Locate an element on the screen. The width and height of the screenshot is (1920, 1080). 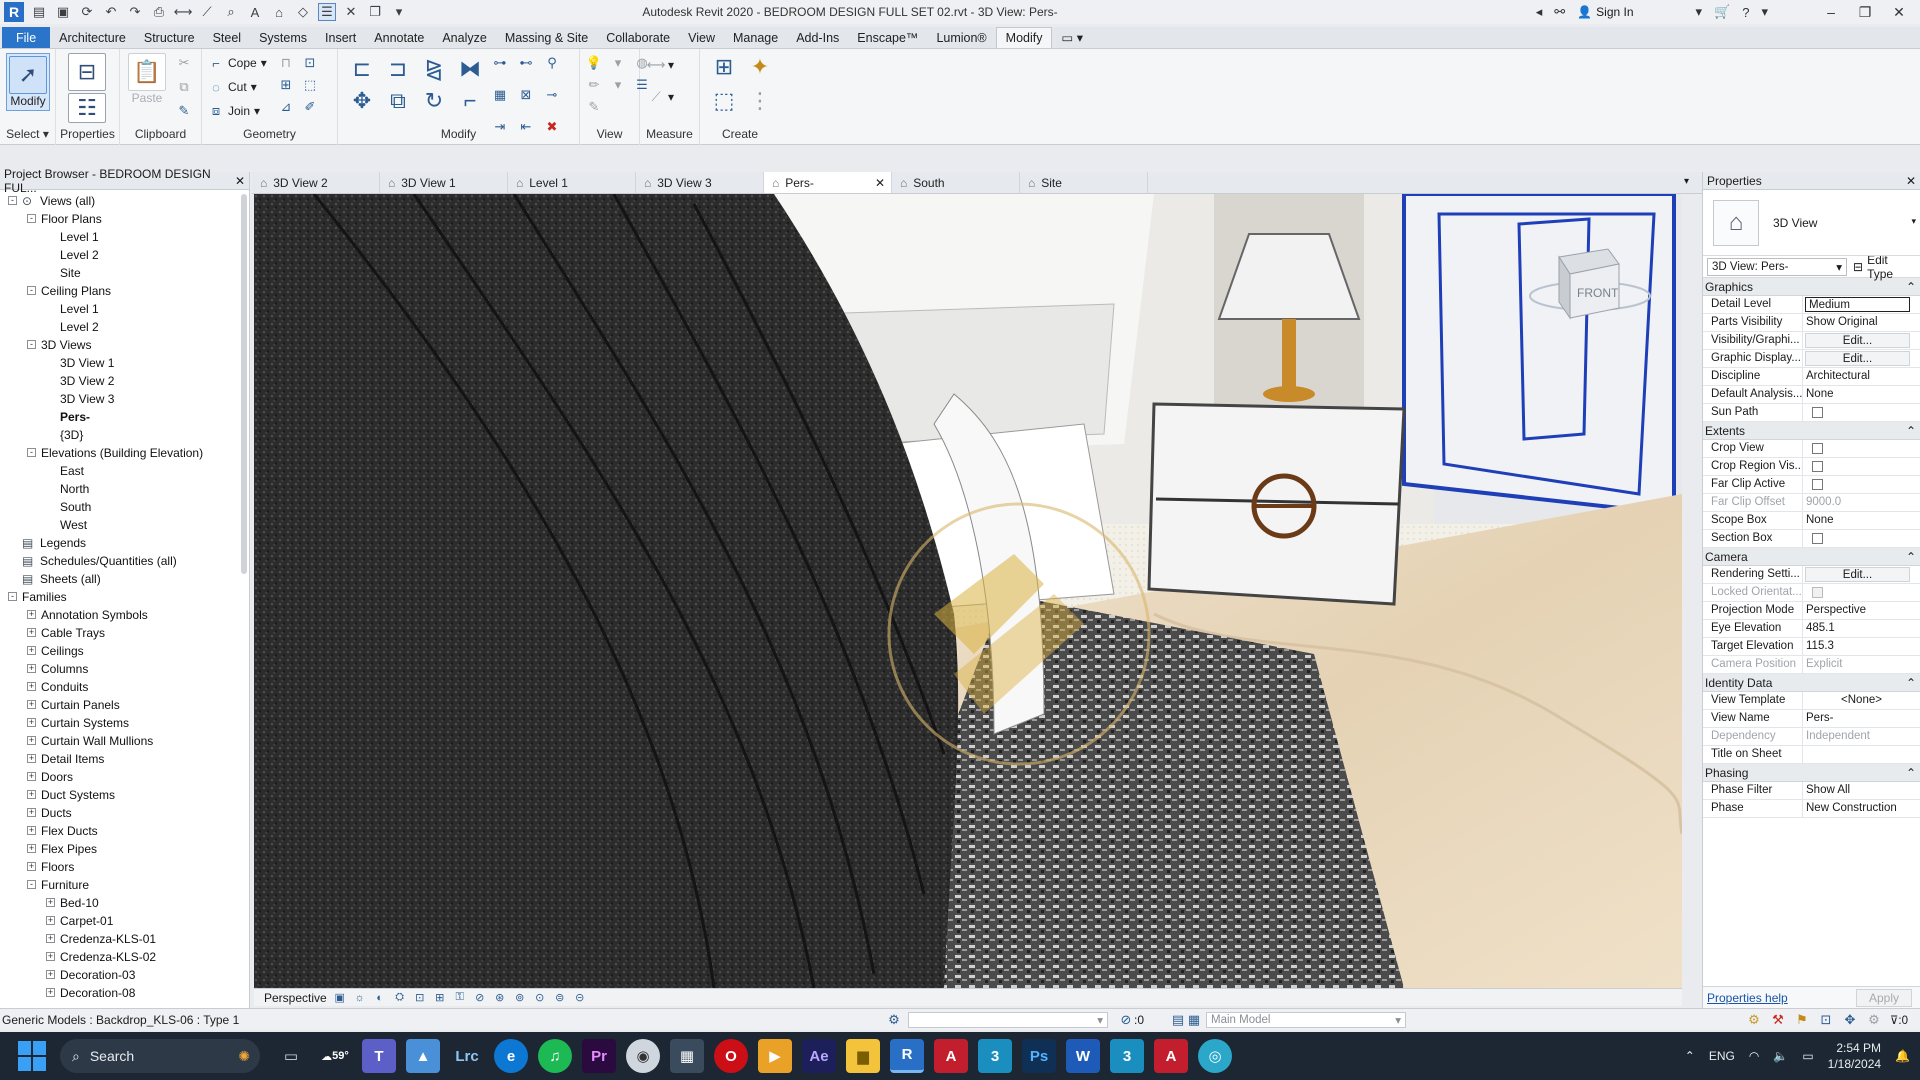
property-value: New Construction is located at coordinates (1861, 808).